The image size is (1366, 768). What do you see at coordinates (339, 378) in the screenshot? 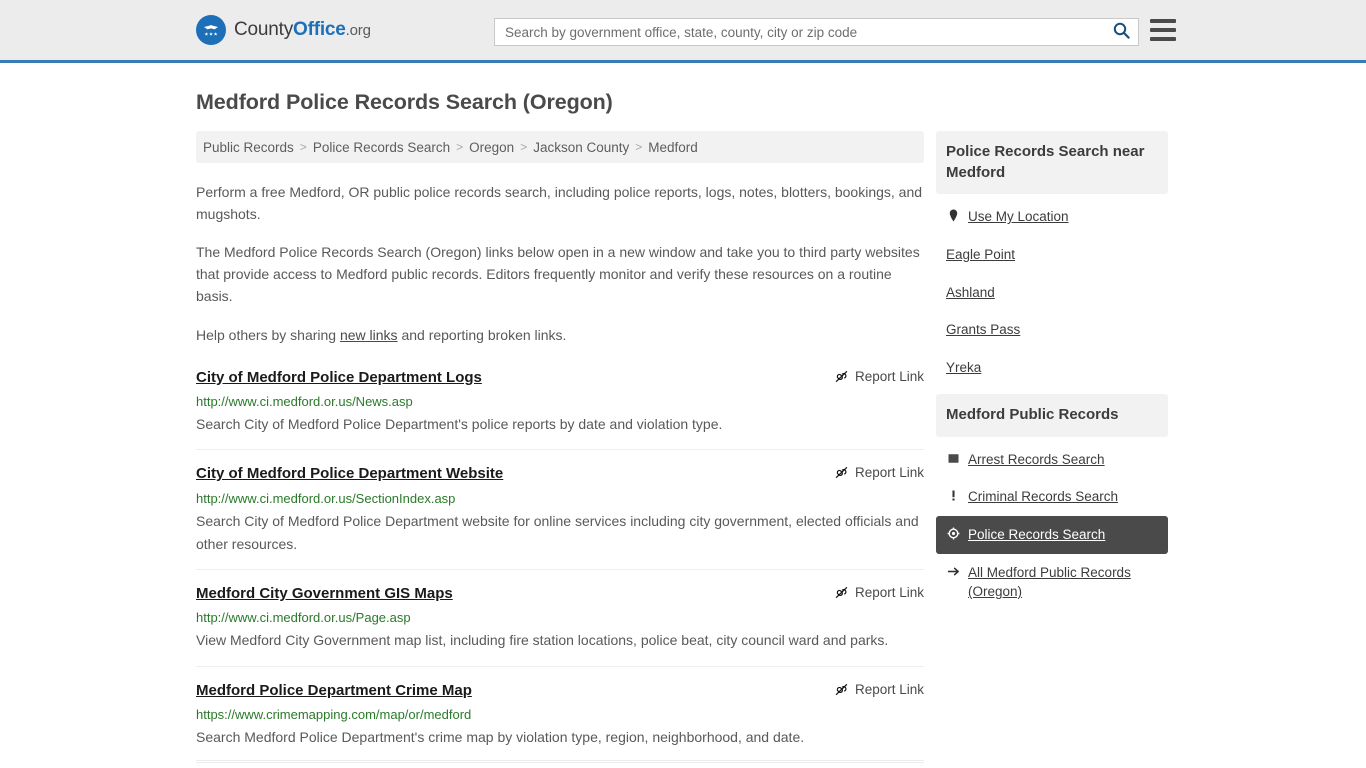
I see `result-title-link: City of Medford Police Department Logs` at bounding box center [339, 378].